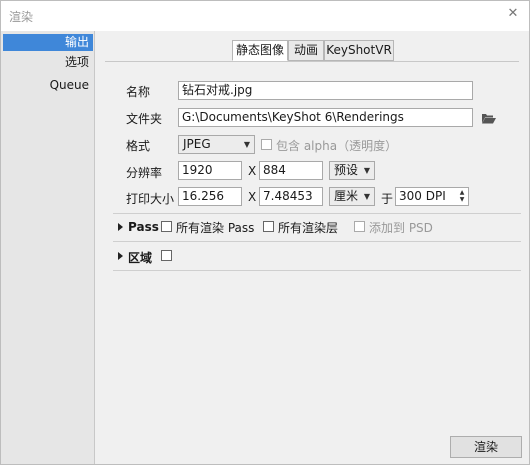 Image resolution: width=530 pixels, height=465 pixels. Describe the element at coordinates (513, 14) in the screenshot. I see `close-icon: ✕` at that location.